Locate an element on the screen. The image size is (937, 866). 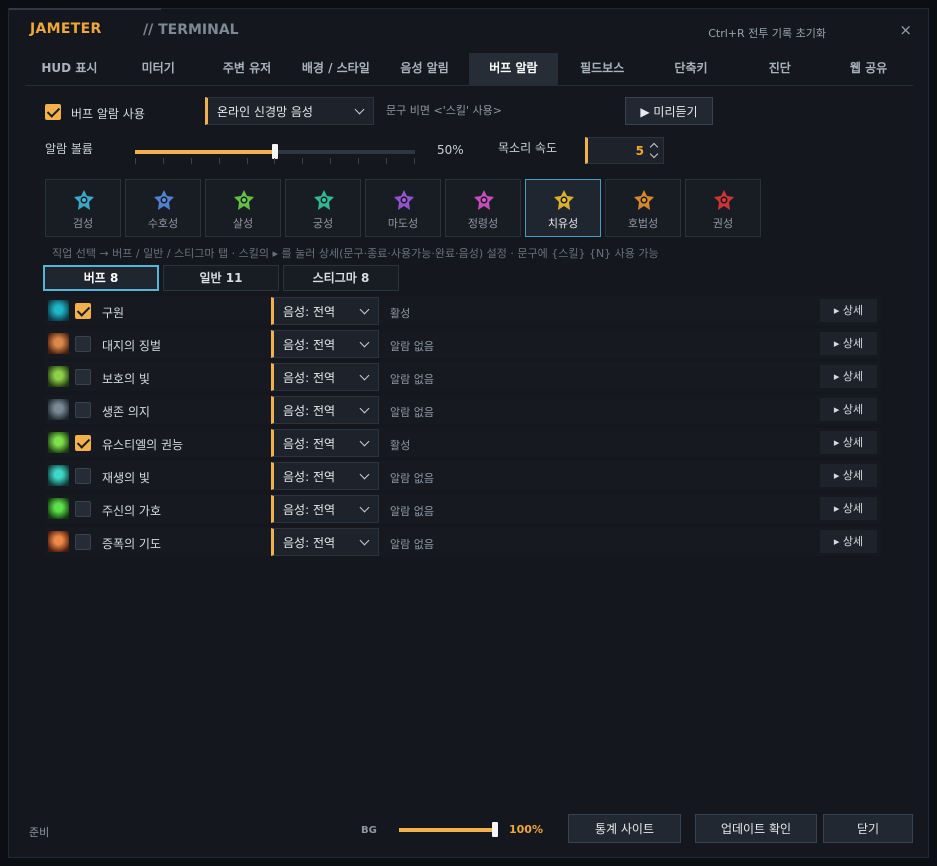
volume-value: 50% is located at coordinates (450, 150).